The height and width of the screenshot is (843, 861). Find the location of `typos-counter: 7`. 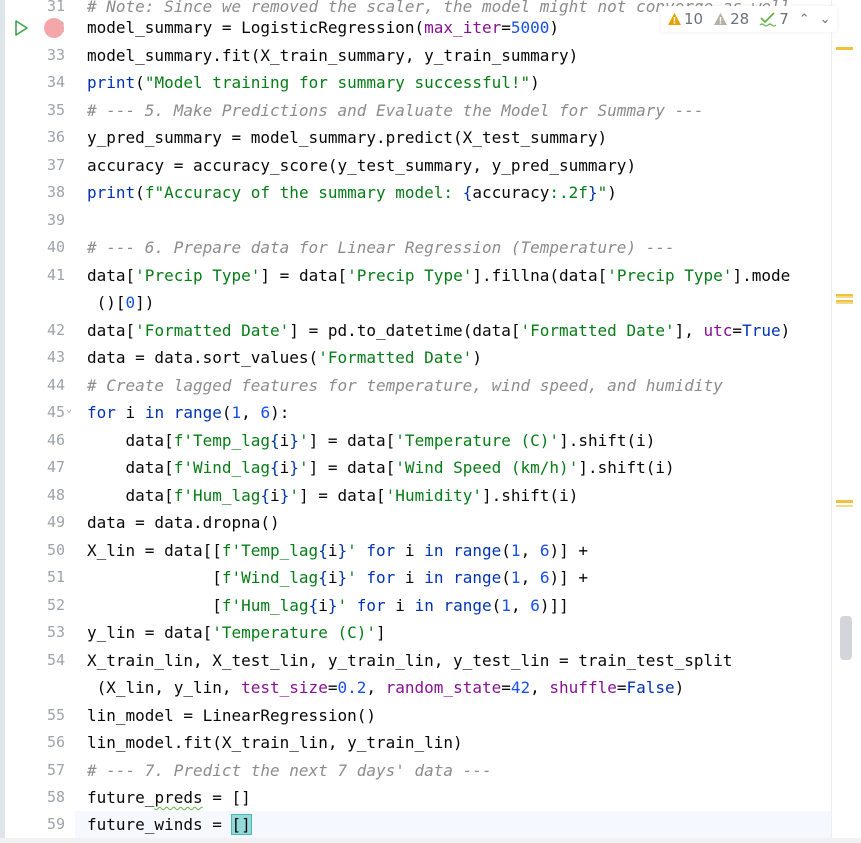

typos-counter: 7 is located at coordinates (774, 19).